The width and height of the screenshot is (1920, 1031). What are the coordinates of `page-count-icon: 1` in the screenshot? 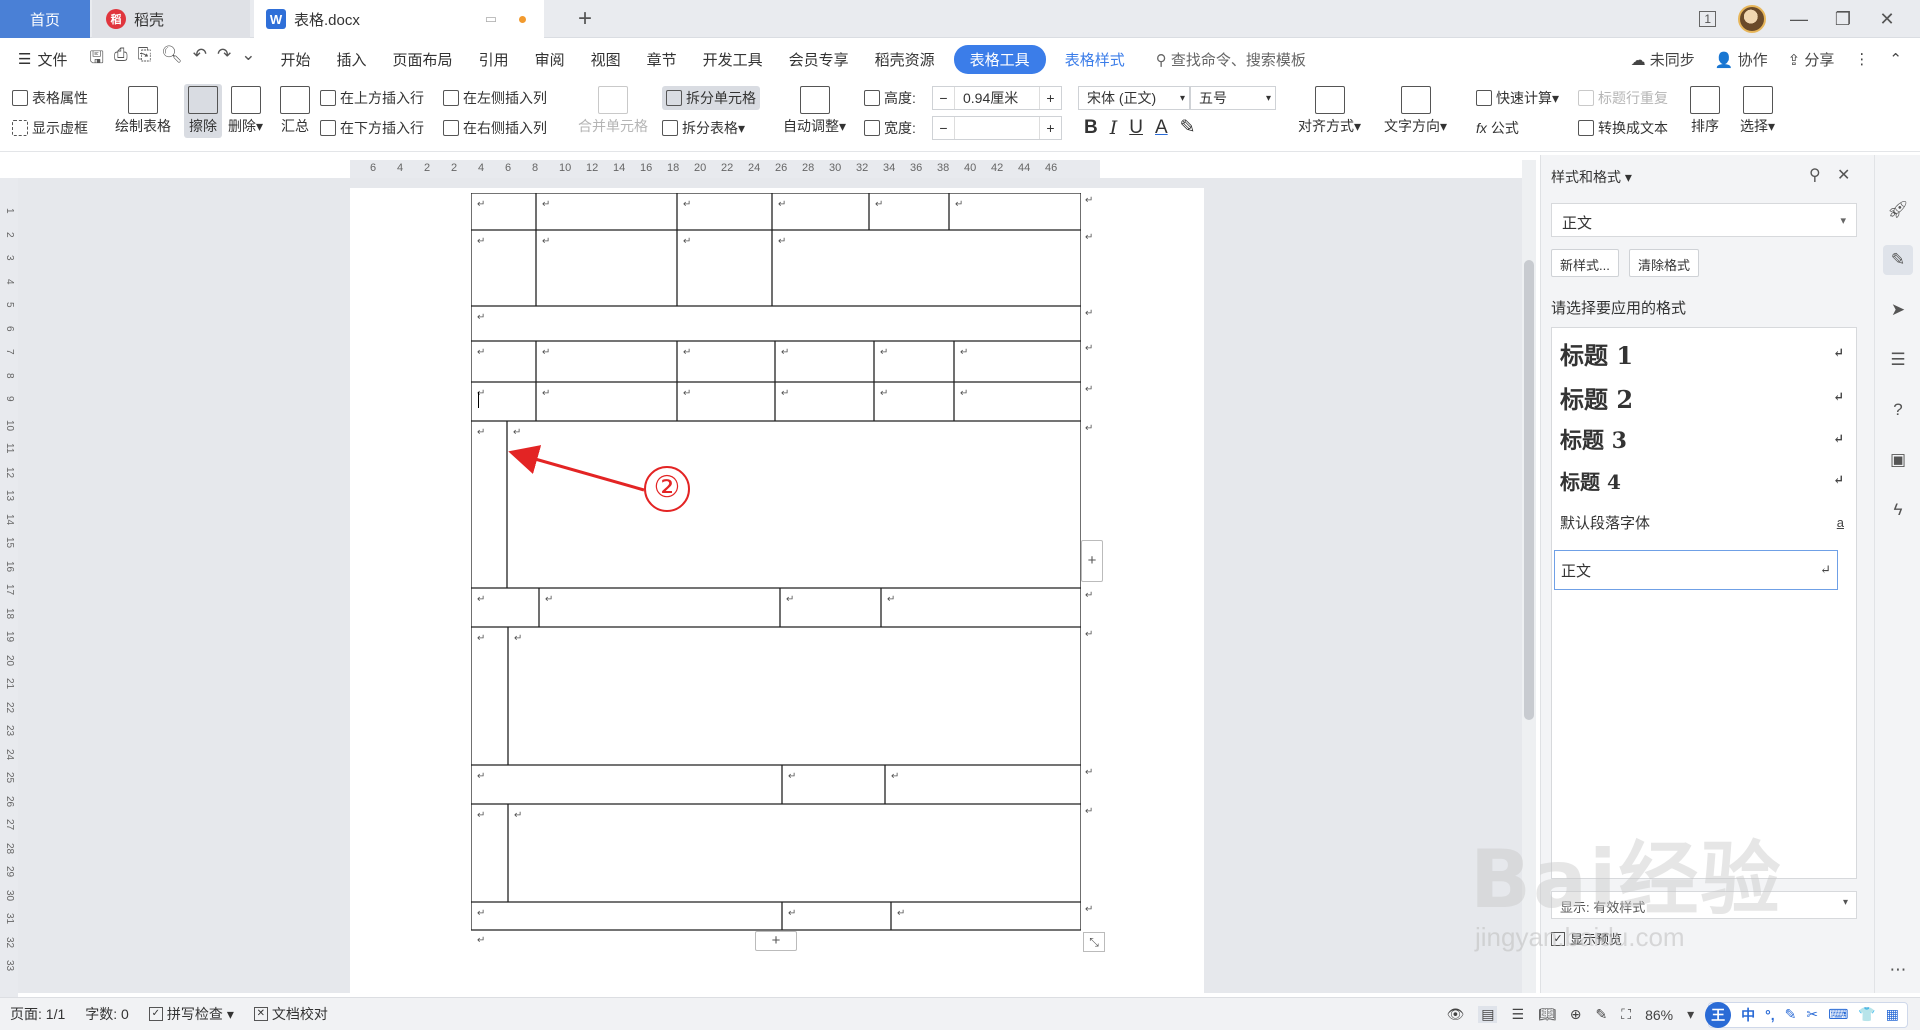 It's located at (1707, 19).